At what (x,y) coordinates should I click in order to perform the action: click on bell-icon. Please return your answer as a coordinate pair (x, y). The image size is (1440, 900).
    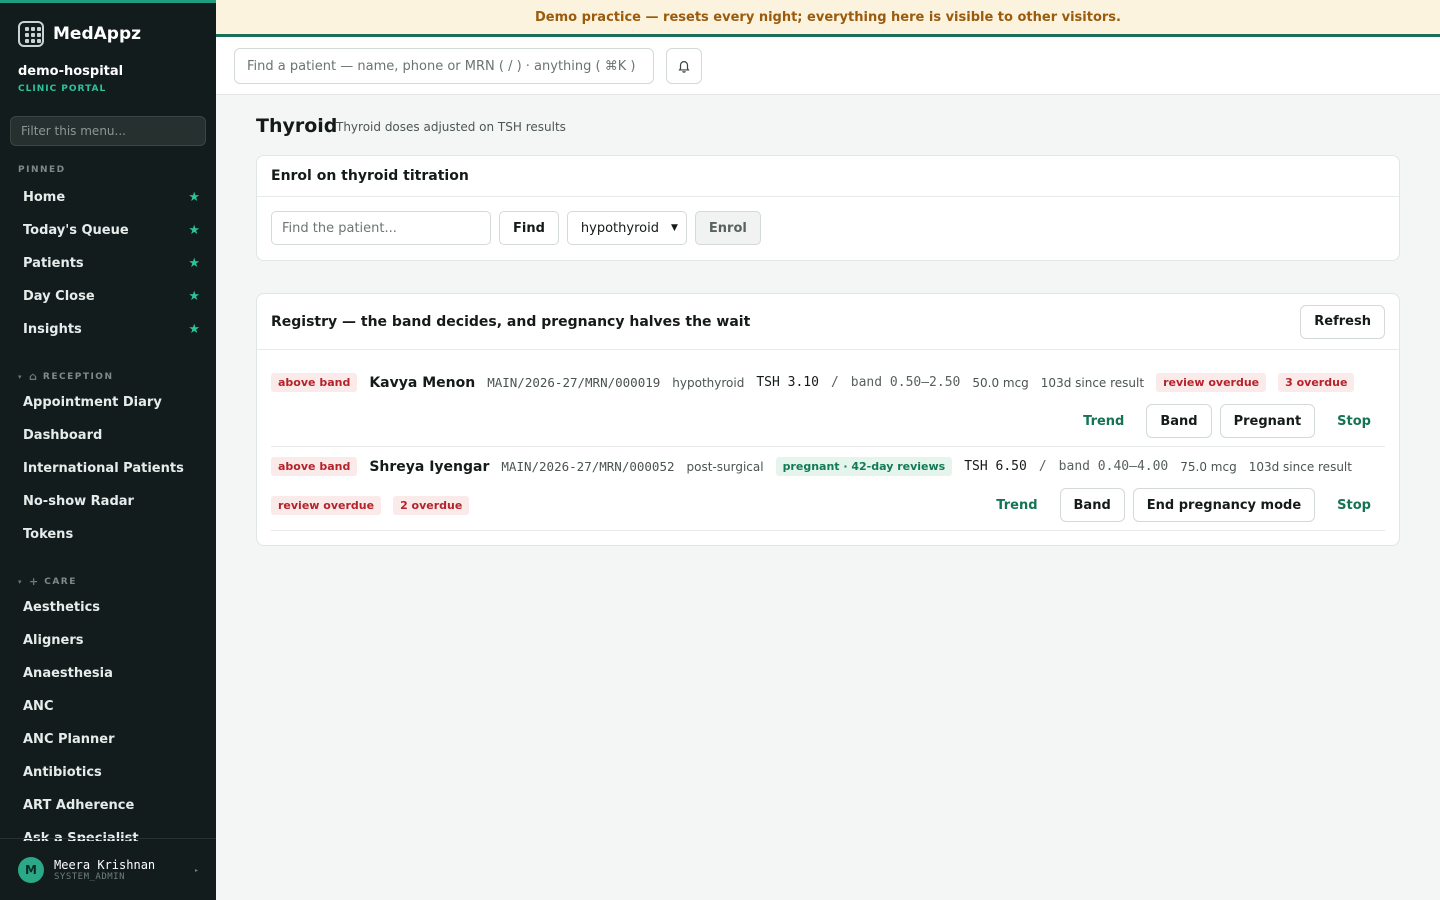
    Looking at the image, I should click on (684, 67).